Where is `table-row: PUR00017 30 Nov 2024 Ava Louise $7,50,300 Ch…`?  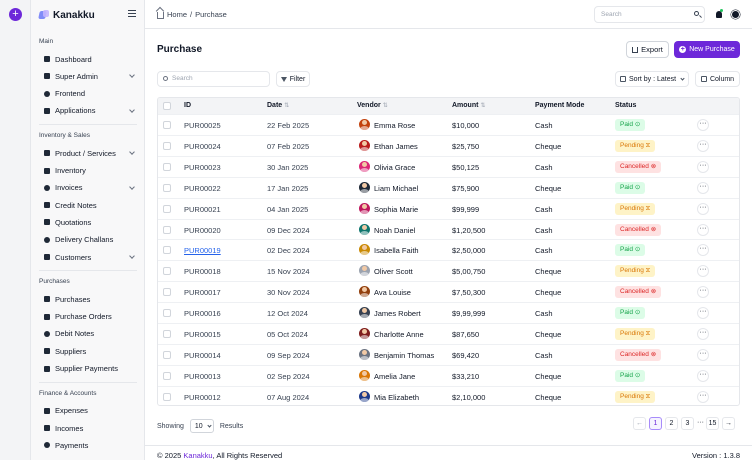 table-row: PUR00017 30 Nov 2024 Ava Louise $7,50,300 Ch… is located at coordinates (448, 291).